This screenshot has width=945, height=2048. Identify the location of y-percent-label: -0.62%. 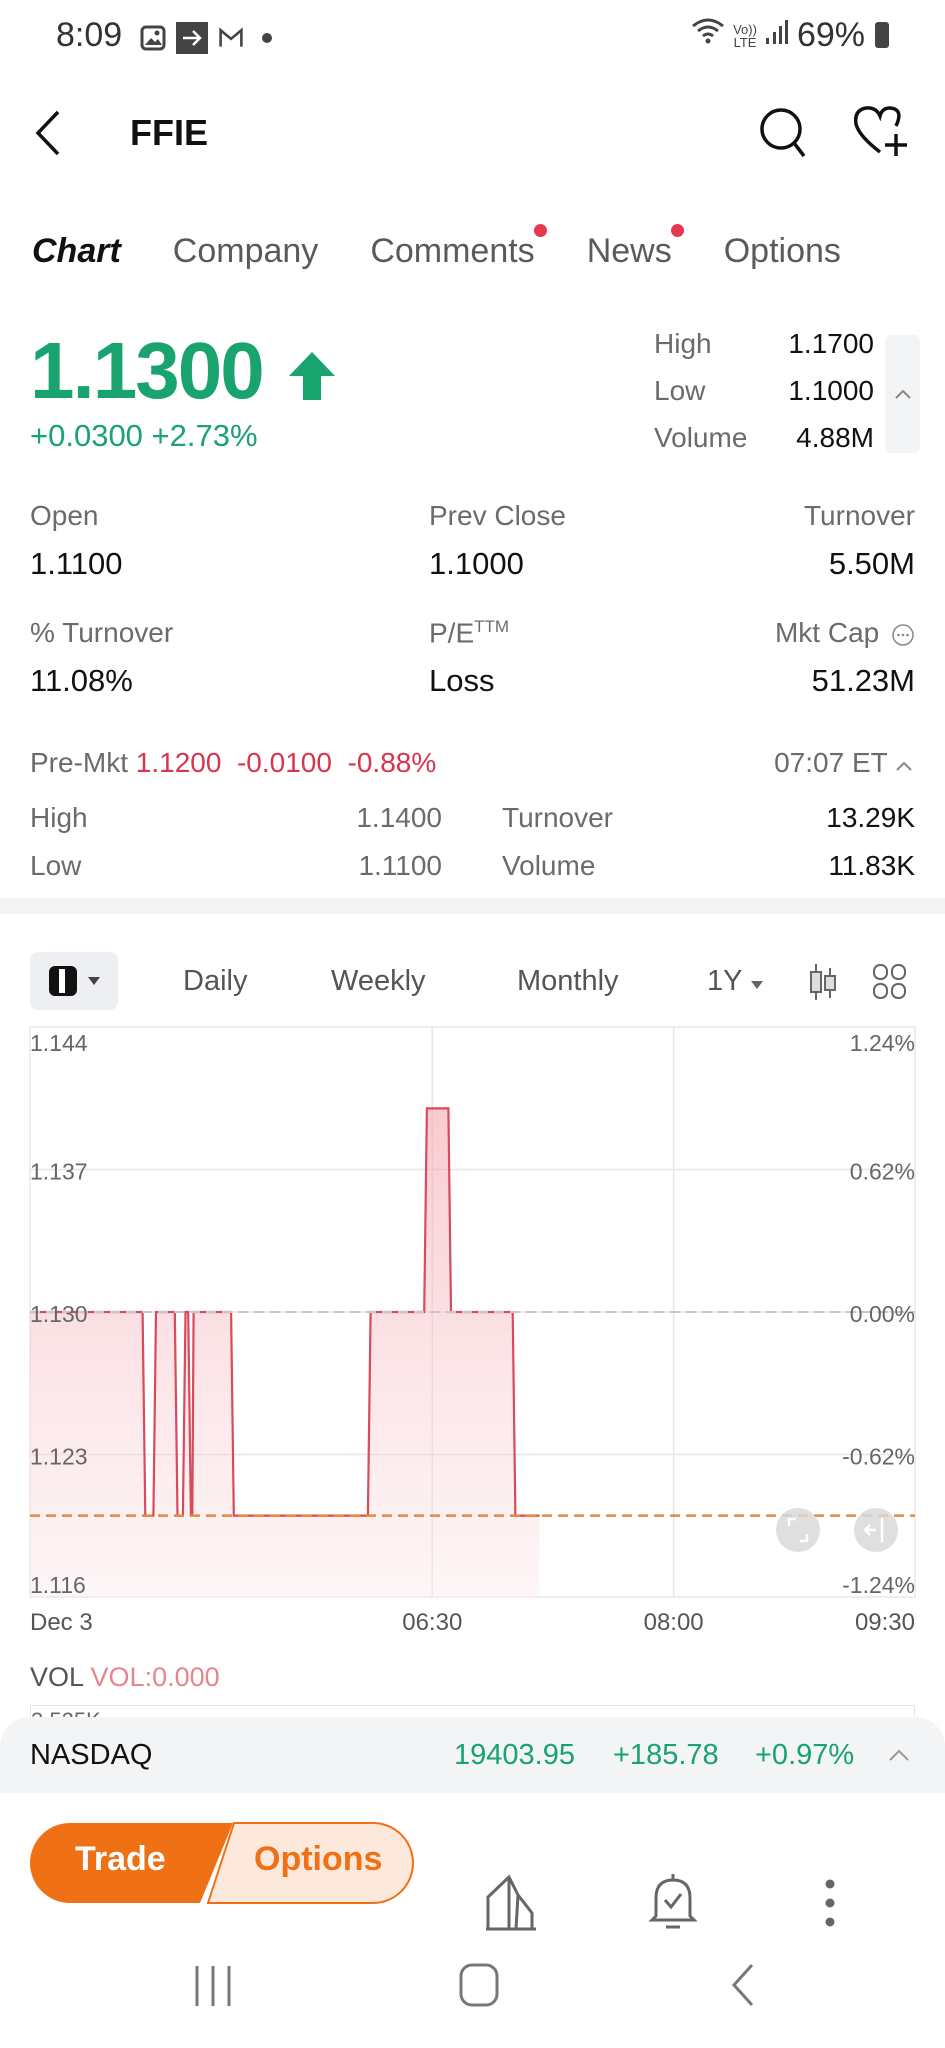
(878, 1457).